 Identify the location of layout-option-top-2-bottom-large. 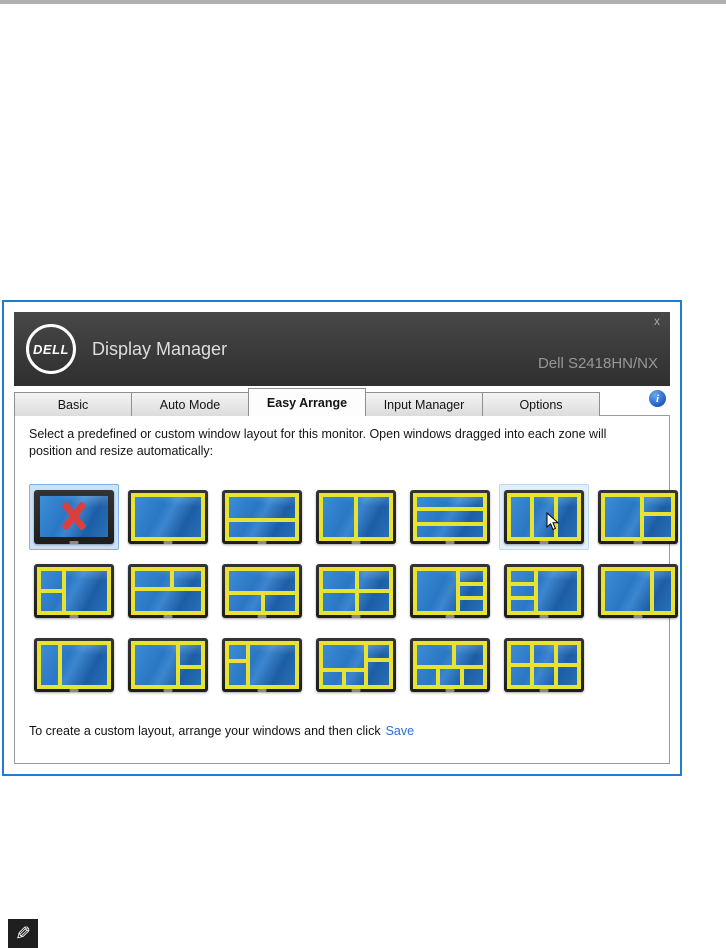
(168, 591).